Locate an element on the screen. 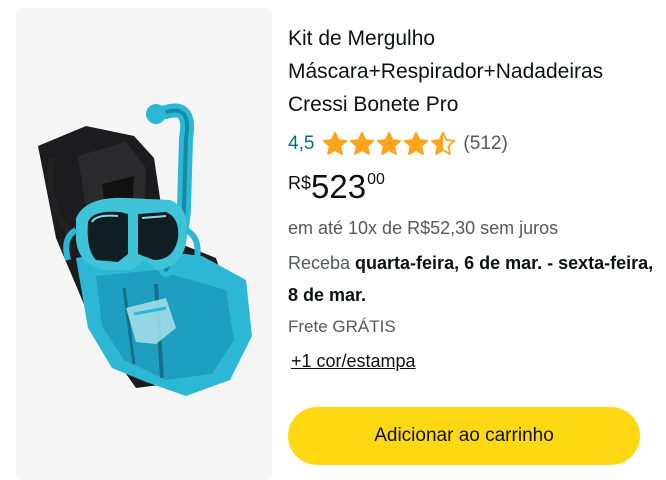 This screenshot has height=480, width=666. star-half-icon is located at coordinates (443, 143).